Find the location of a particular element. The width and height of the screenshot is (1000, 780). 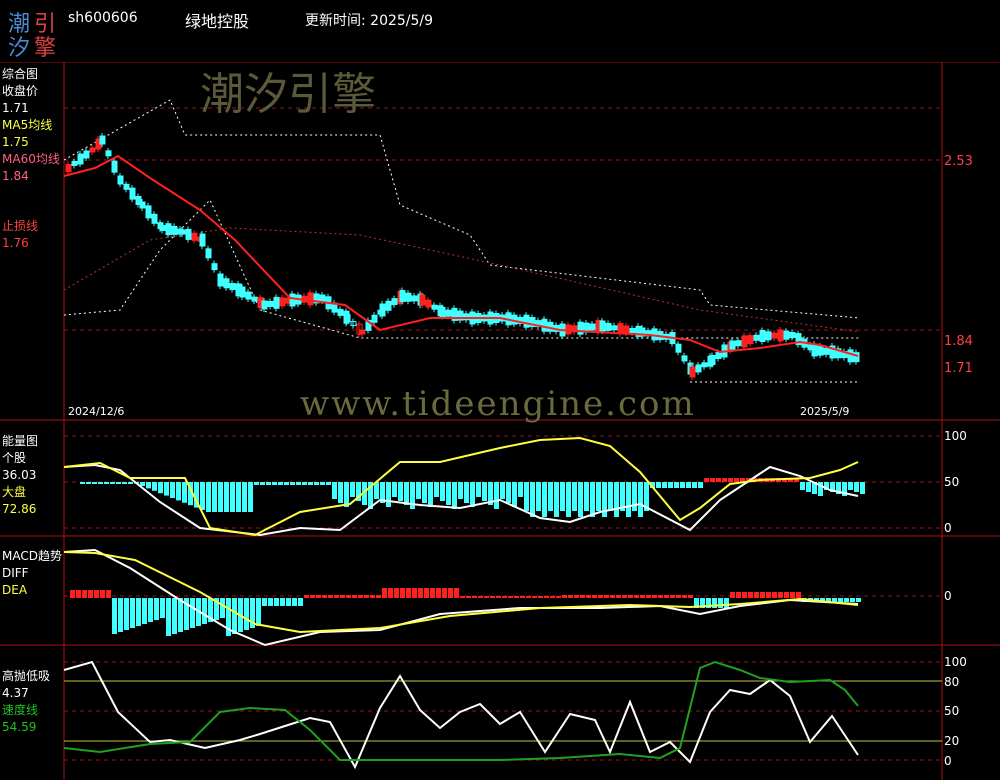

stop-value: 1.76 is located at coordinates (15, 243).